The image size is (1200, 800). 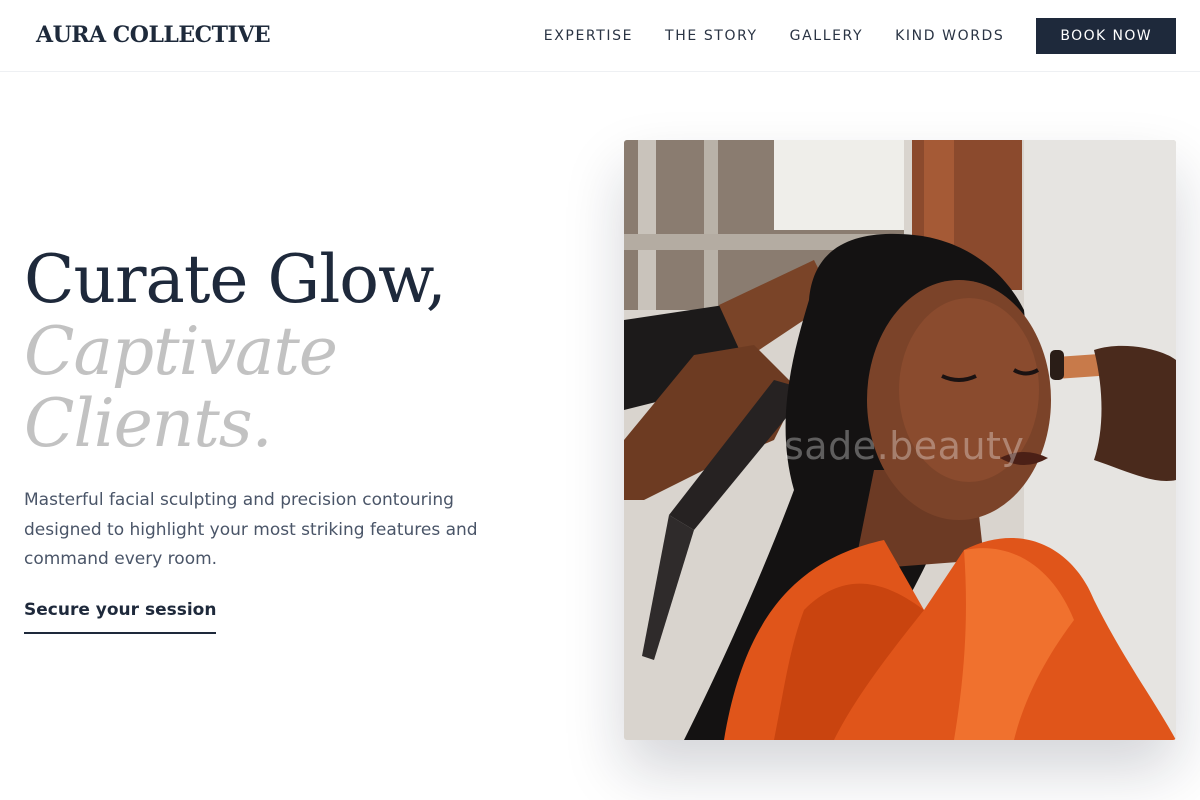 What do you see at coordinates (826, 36) in the screenshot?
I see `nav-link-gallery: GALLERY` at bounding box center [826, 36].